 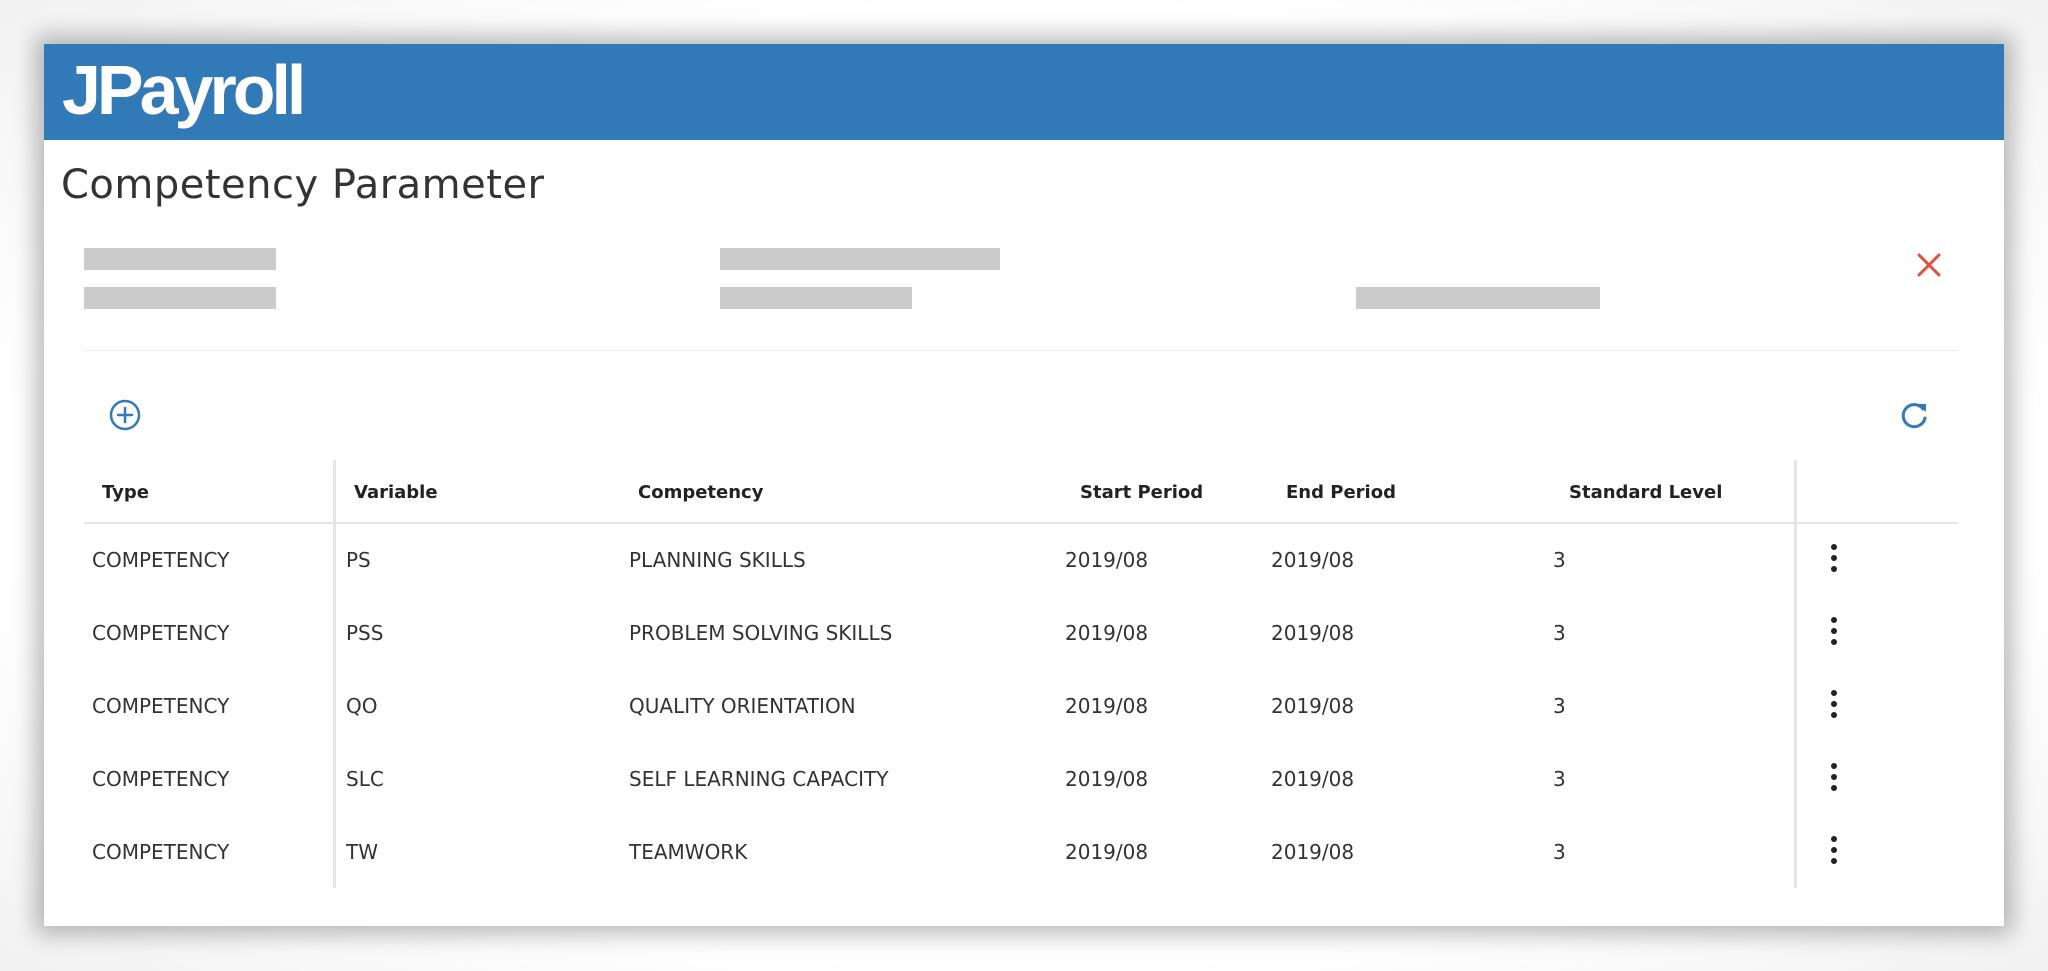 What do you see at coordinates (358, 560) in the screenshot?
I see `cell-variable: PS` at bounding box center [358, 560].